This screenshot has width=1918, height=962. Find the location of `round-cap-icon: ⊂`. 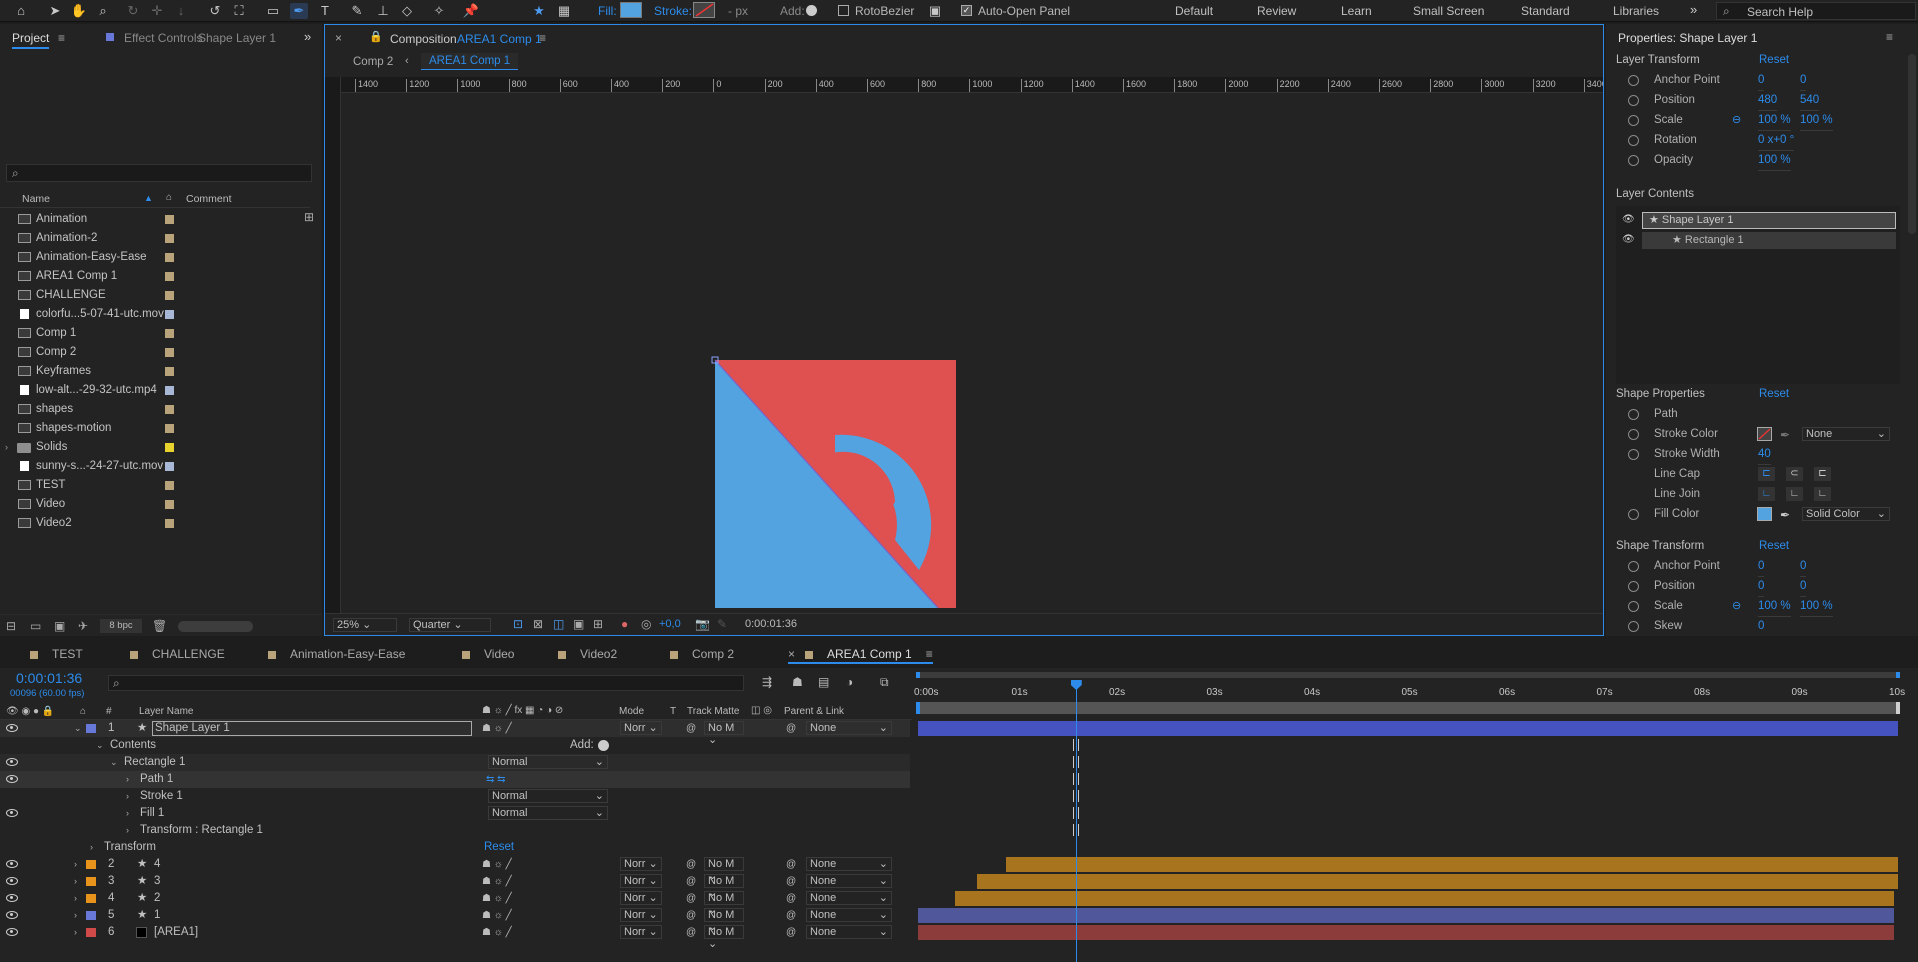

round-cap-icon: ⊂ is located at coordinates (1794, 474).